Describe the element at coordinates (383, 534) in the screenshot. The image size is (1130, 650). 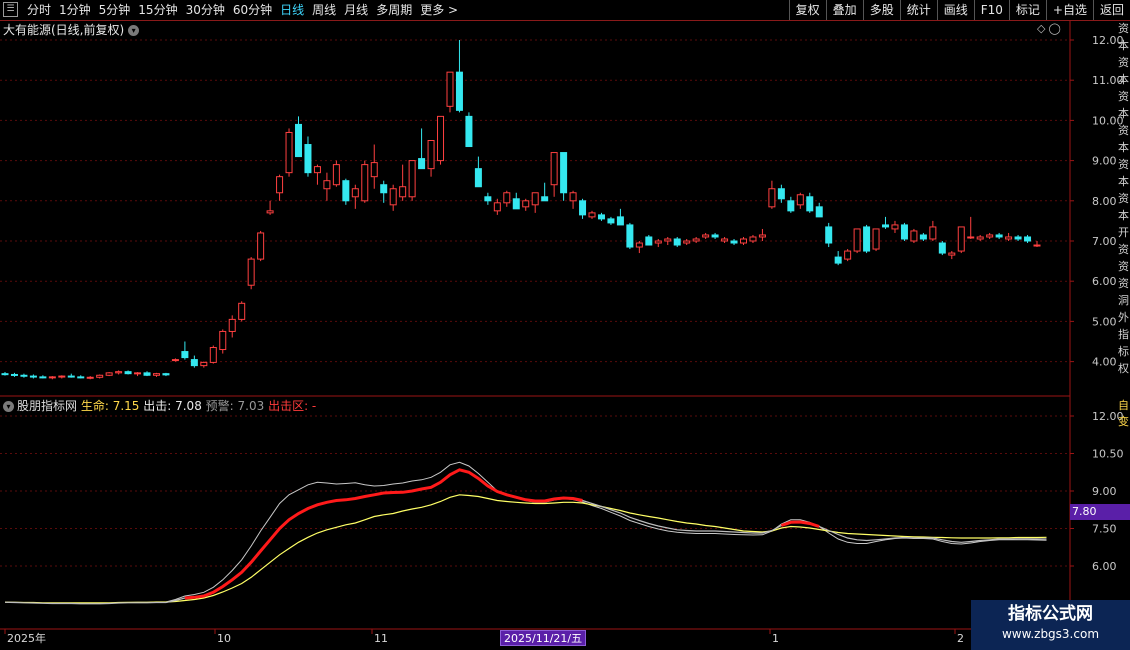
I see `strong-segment` at that location.